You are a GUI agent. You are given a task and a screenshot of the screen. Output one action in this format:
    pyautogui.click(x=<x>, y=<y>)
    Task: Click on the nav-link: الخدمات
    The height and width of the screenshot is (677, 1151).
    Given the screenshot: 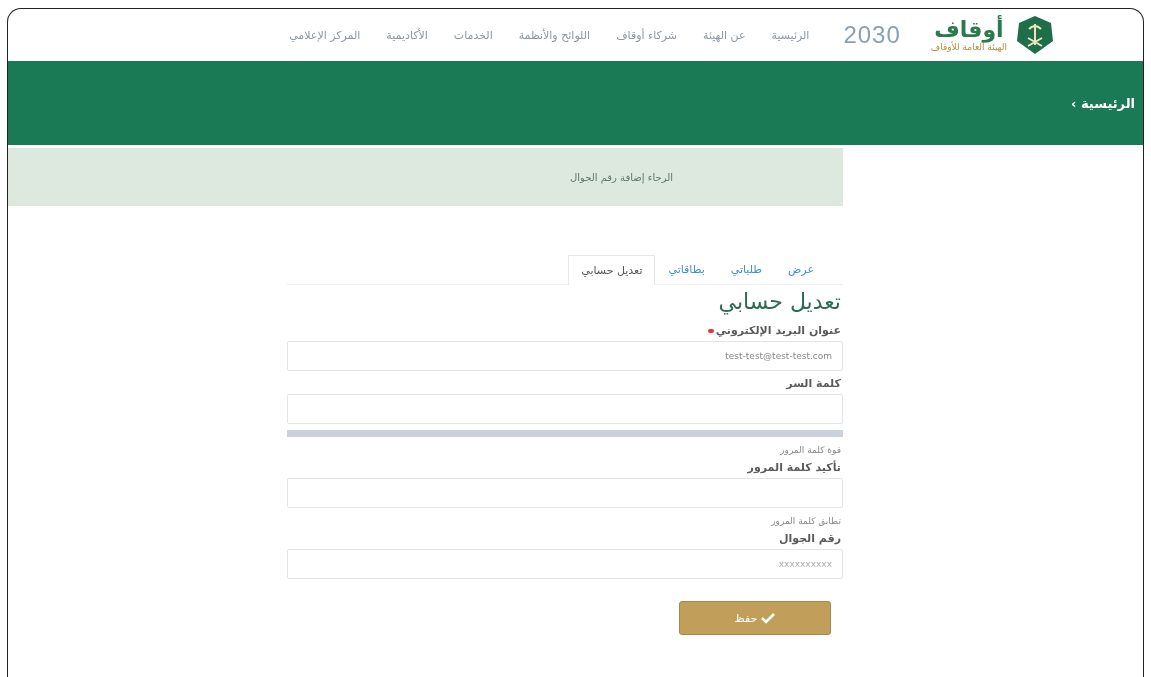 What is the action you would take?
    pyautogui.click(x=473, y=35)
    